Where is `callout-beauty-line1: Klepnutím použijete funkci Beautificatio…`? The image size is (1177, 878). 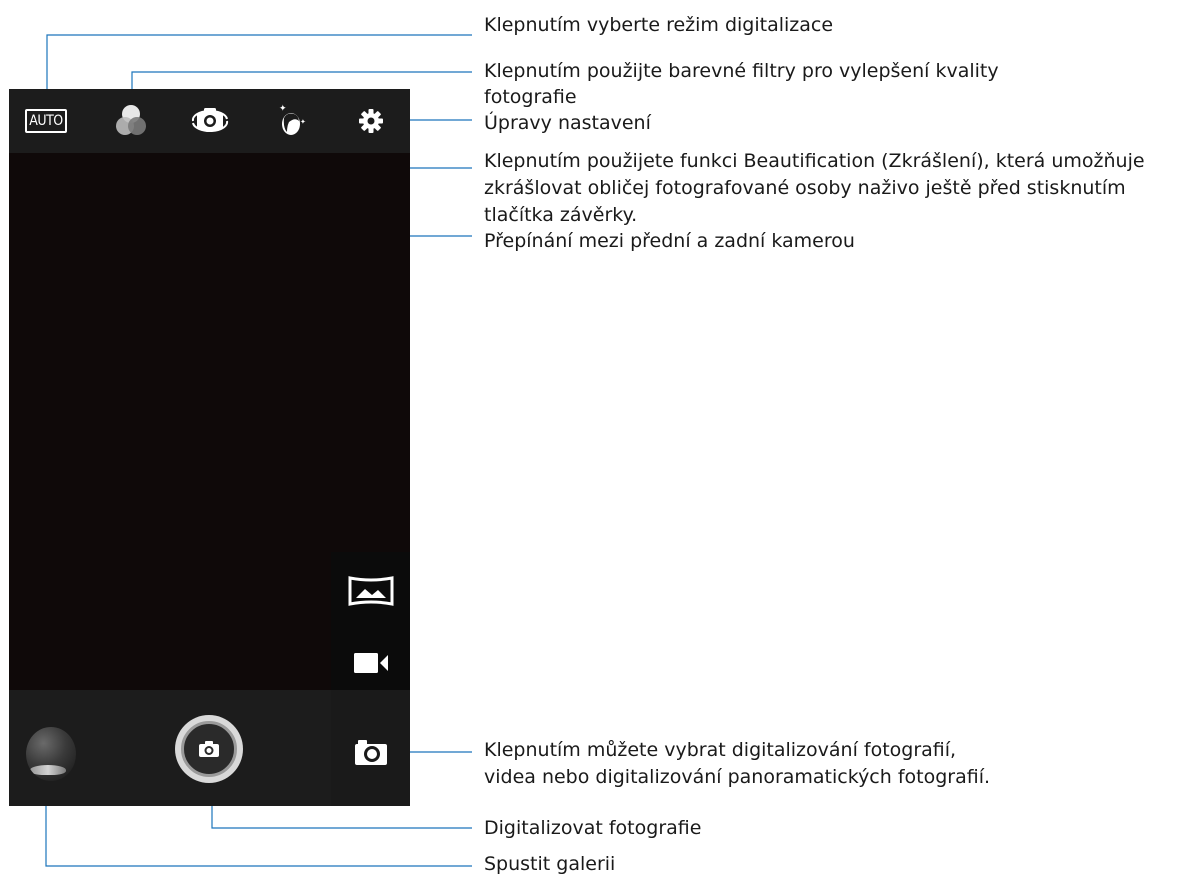 callout-beauty-line1: Klepnutím použijete funkci Beautificatio… is located at coordinates (814, 161).